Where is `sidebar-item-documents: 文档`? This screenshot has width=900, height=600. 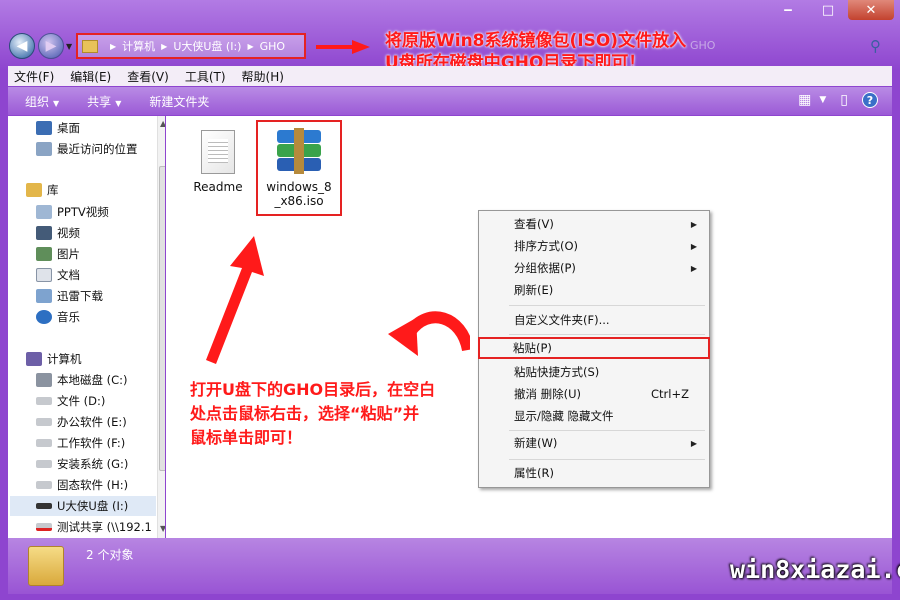
sidebar-item-documents: 文档 is located at coordinates (100, 275).